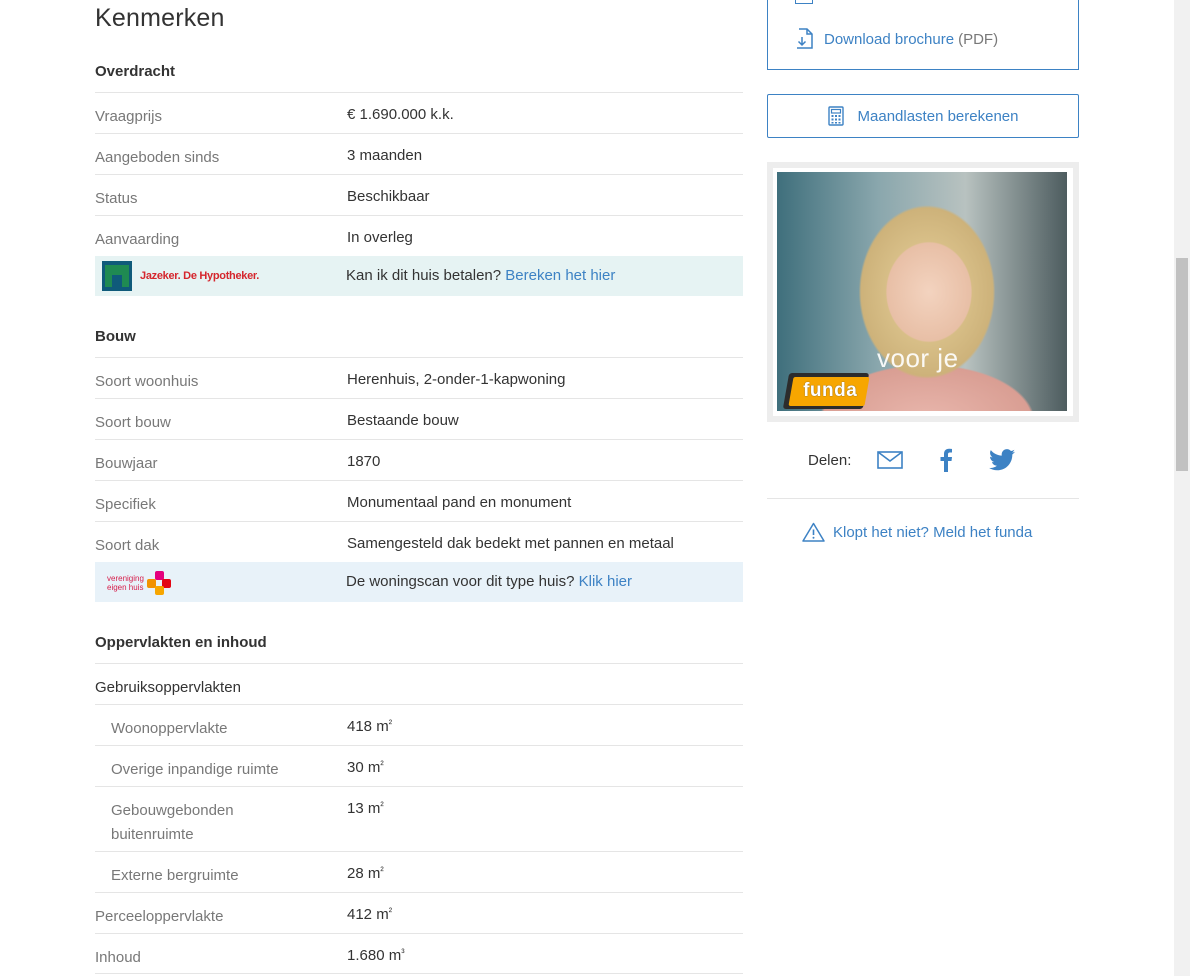 The height and width of the screenshot is (976, 1190). I want to click on report-error-link: Klopt het niet? Meld het funda, so click(917, 532).